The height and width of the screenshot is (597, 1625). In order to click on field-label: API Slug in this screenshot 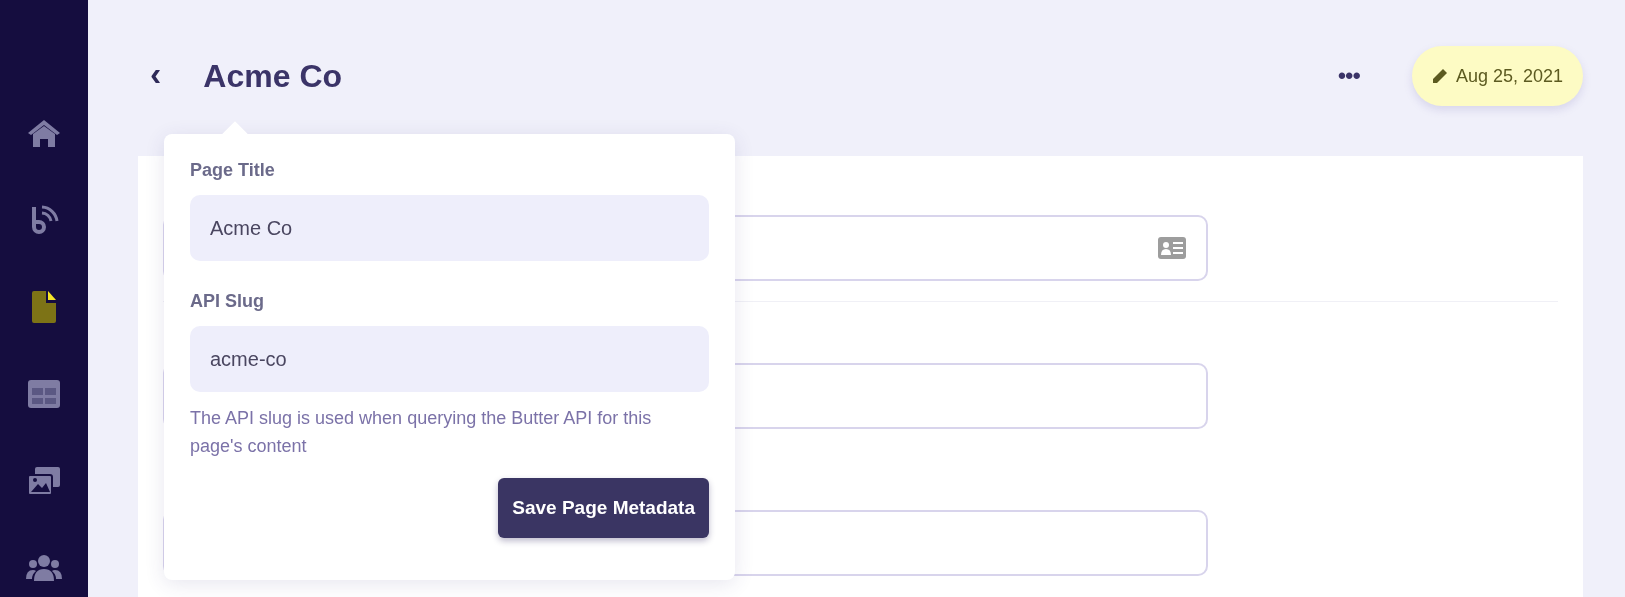, I will do `click(227, 301)`.